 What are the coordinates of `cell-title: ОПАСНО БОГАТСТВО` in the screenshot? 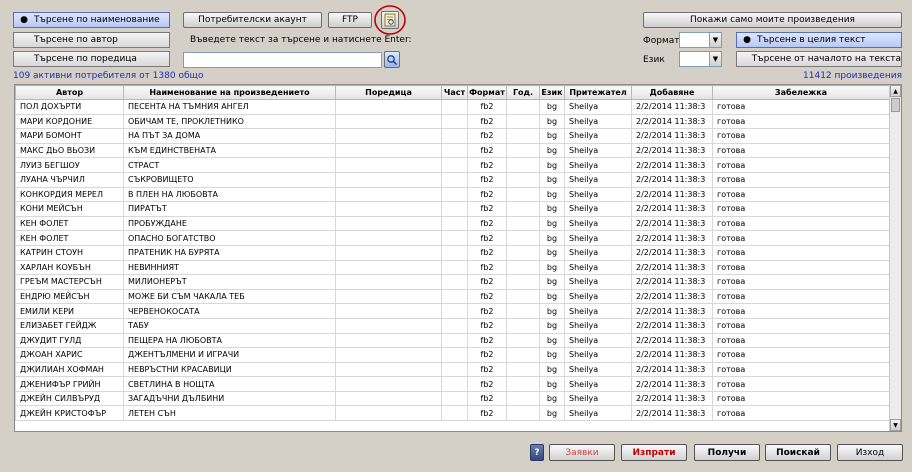 It's located at (229, 238).